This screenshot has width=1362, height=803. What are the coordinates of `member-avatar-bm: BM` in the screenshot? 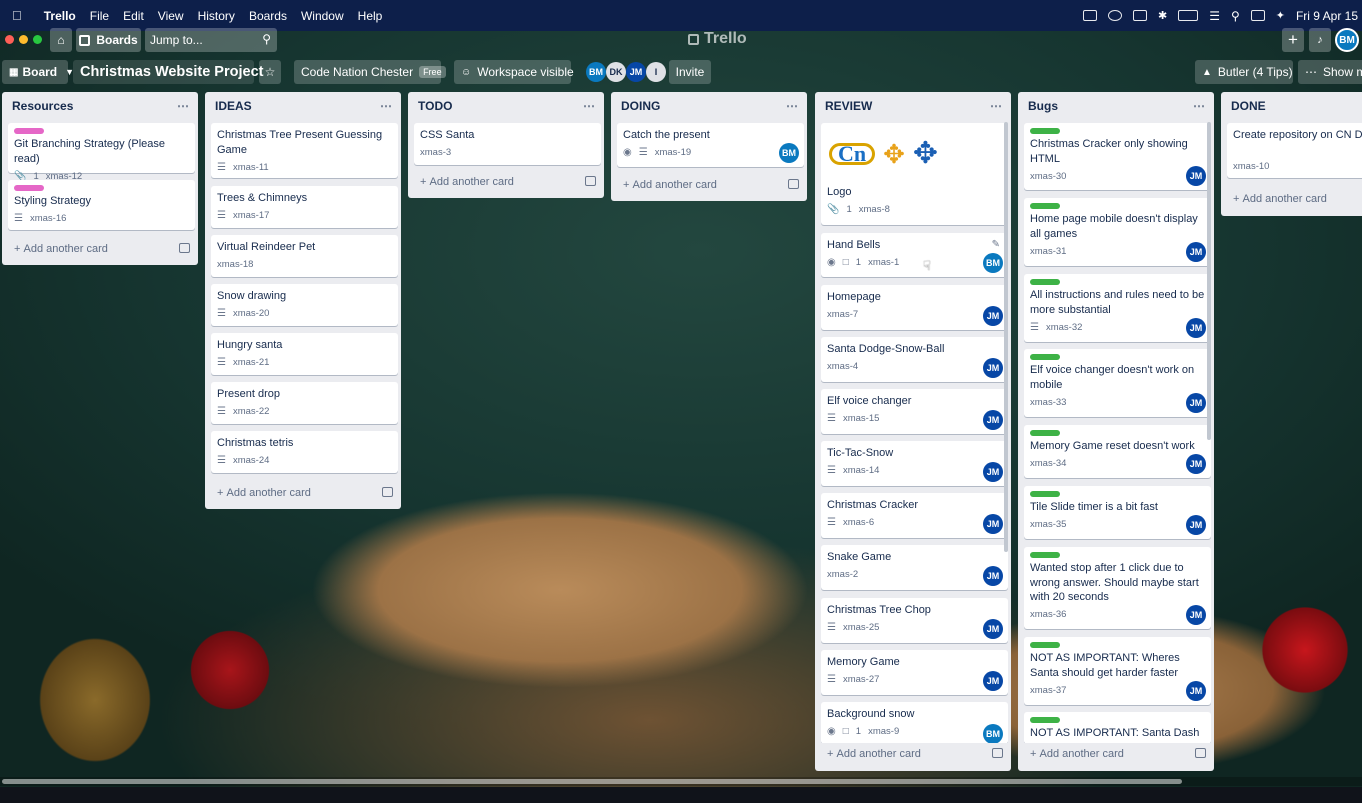 It's located at (596, 72).